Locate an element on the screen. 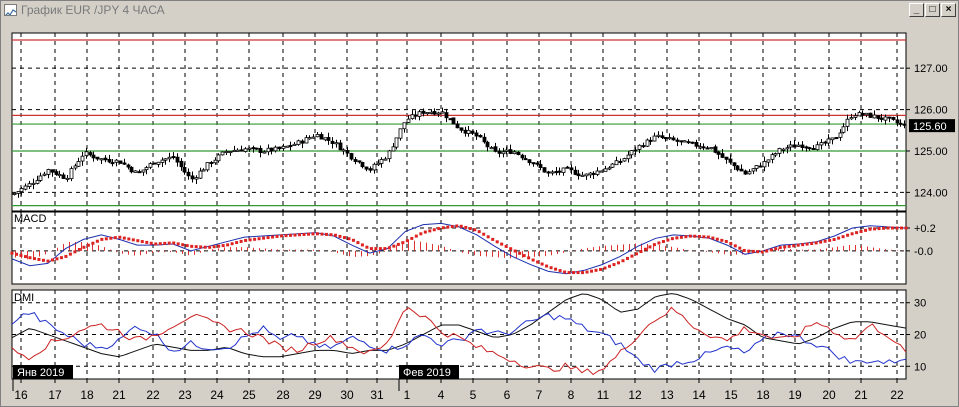 Image resolution: width=959 pixels, height=407 pixels. x-tick-label: 11 is located at coordinates (603, 395).